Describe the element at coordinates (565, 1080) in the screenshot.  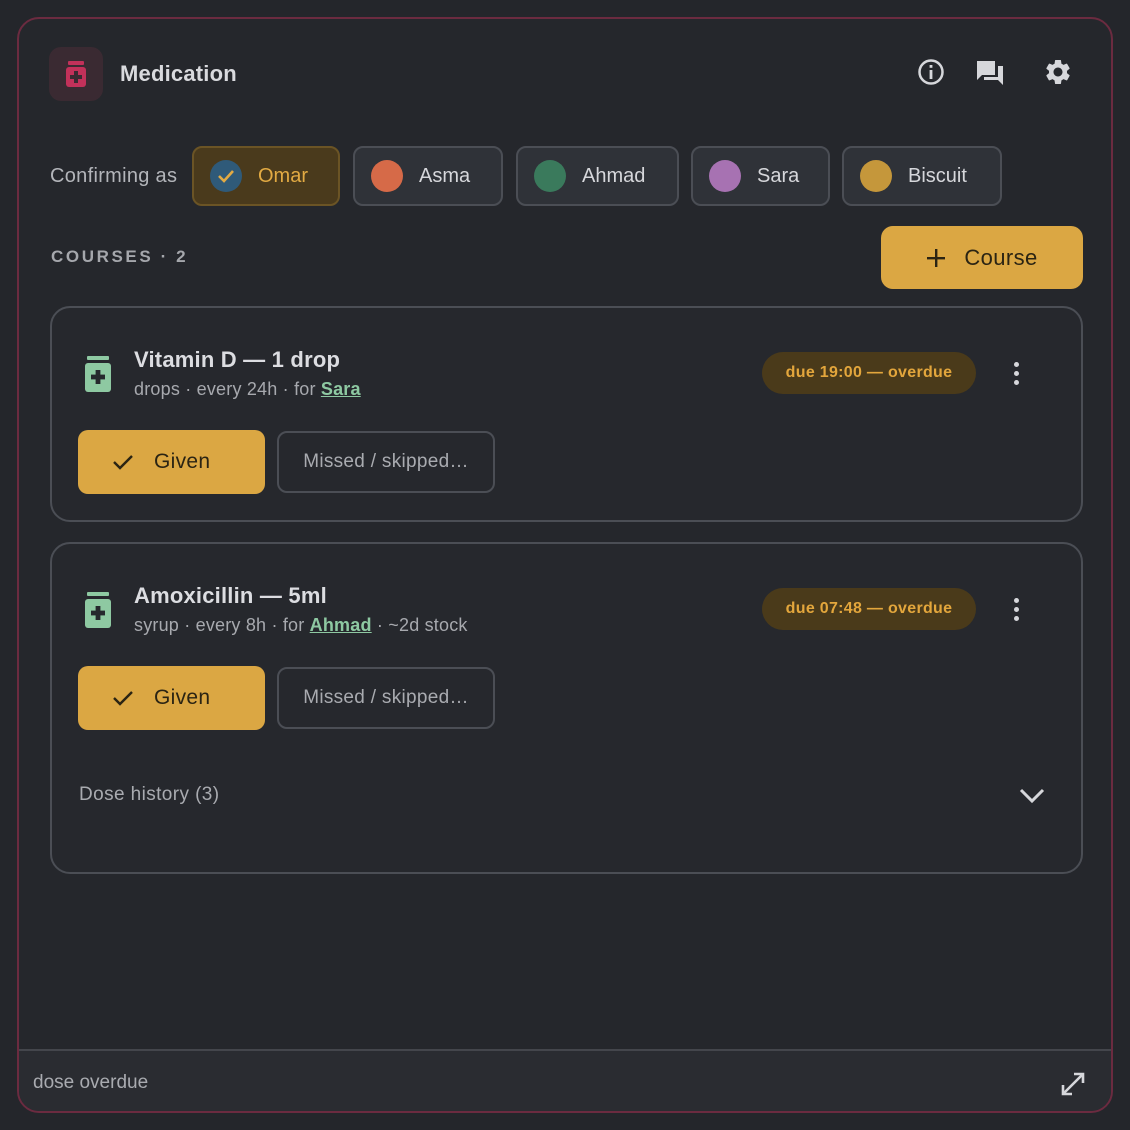
I see `status-bar: dose overdue` at that location.